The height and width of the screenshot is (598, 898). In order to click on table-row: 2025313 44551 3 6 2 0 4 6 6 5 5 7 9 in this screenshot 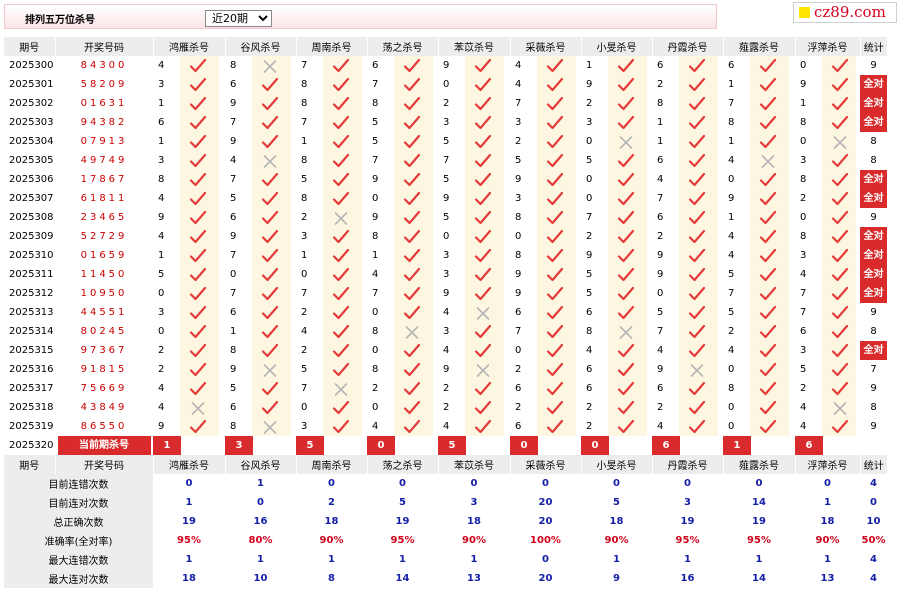, I will do `click(445, 312)`.